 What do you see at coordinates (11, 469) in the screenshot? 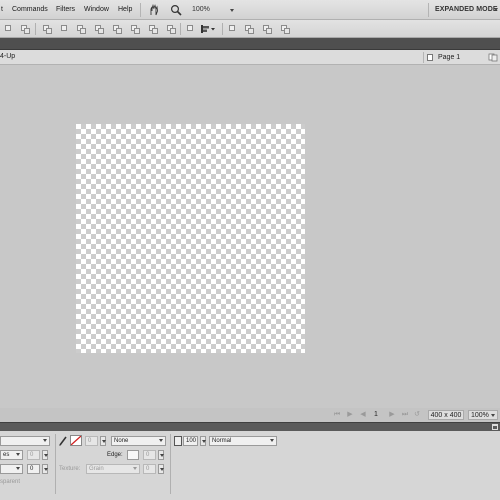
I see `font-size-select` at bounding box center [11, 469].